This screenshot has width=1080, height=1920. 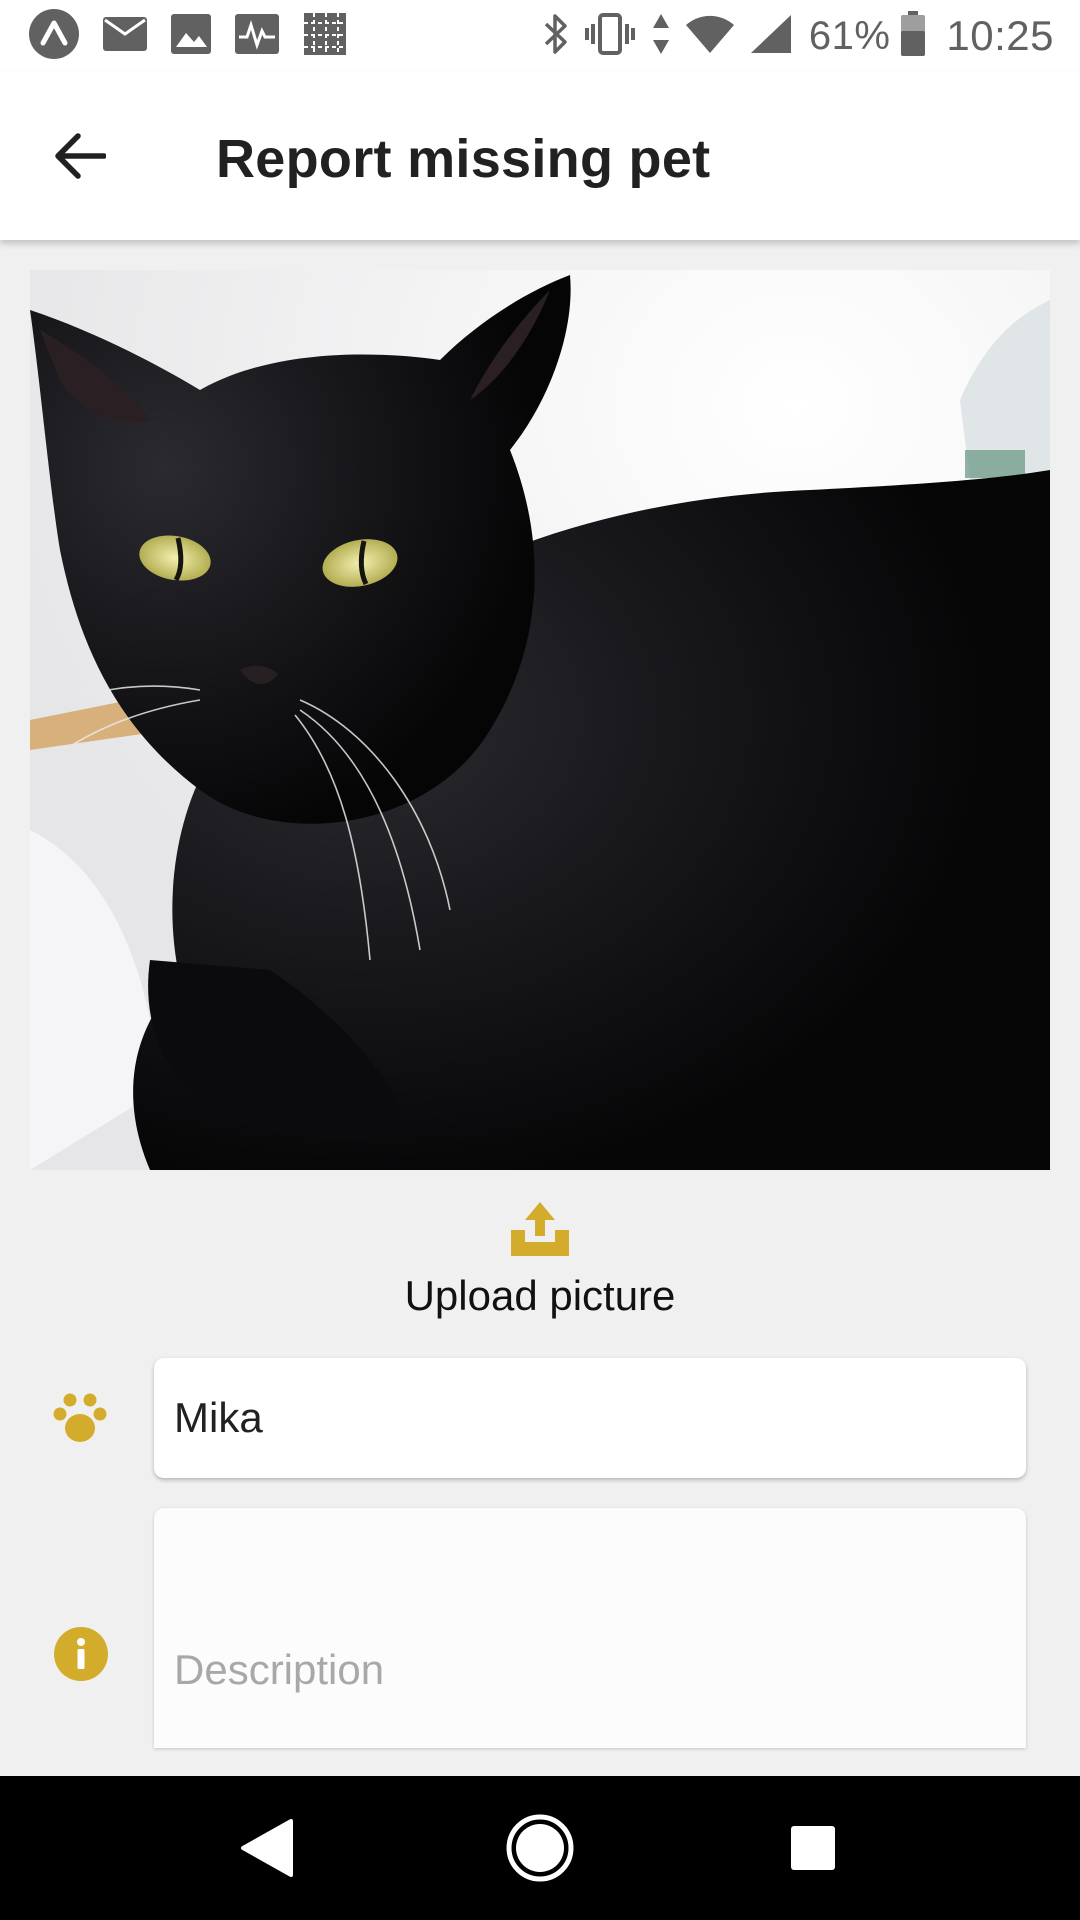 I want to click on arrow-left-icon, so click(x=80, y=156).